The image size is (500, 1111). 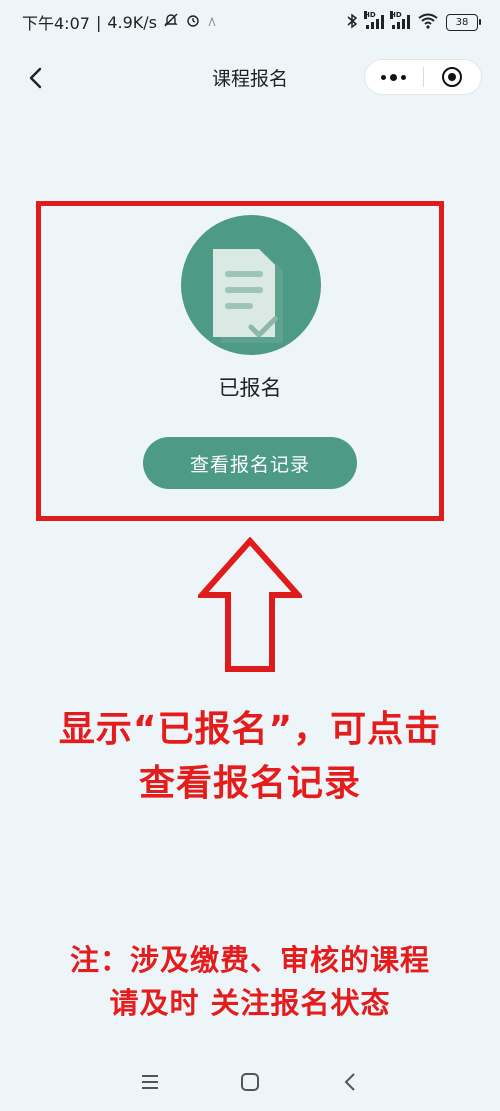 I want to click on status-bar: 下午4:07 | 4.9K/s HD HD 38, so click(x=250, y=22).